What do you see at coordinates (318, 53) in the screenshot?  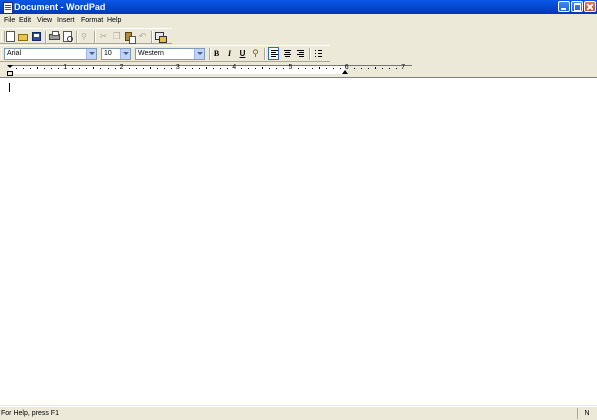 I see `bullets-button` at bounding box center [318, 53].